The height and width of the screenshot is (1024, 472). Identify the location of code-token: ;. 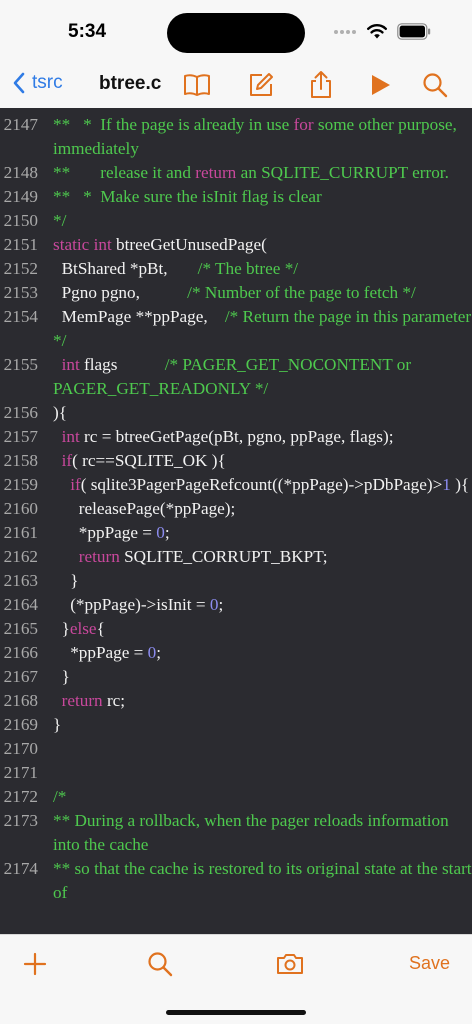
(159, 652).